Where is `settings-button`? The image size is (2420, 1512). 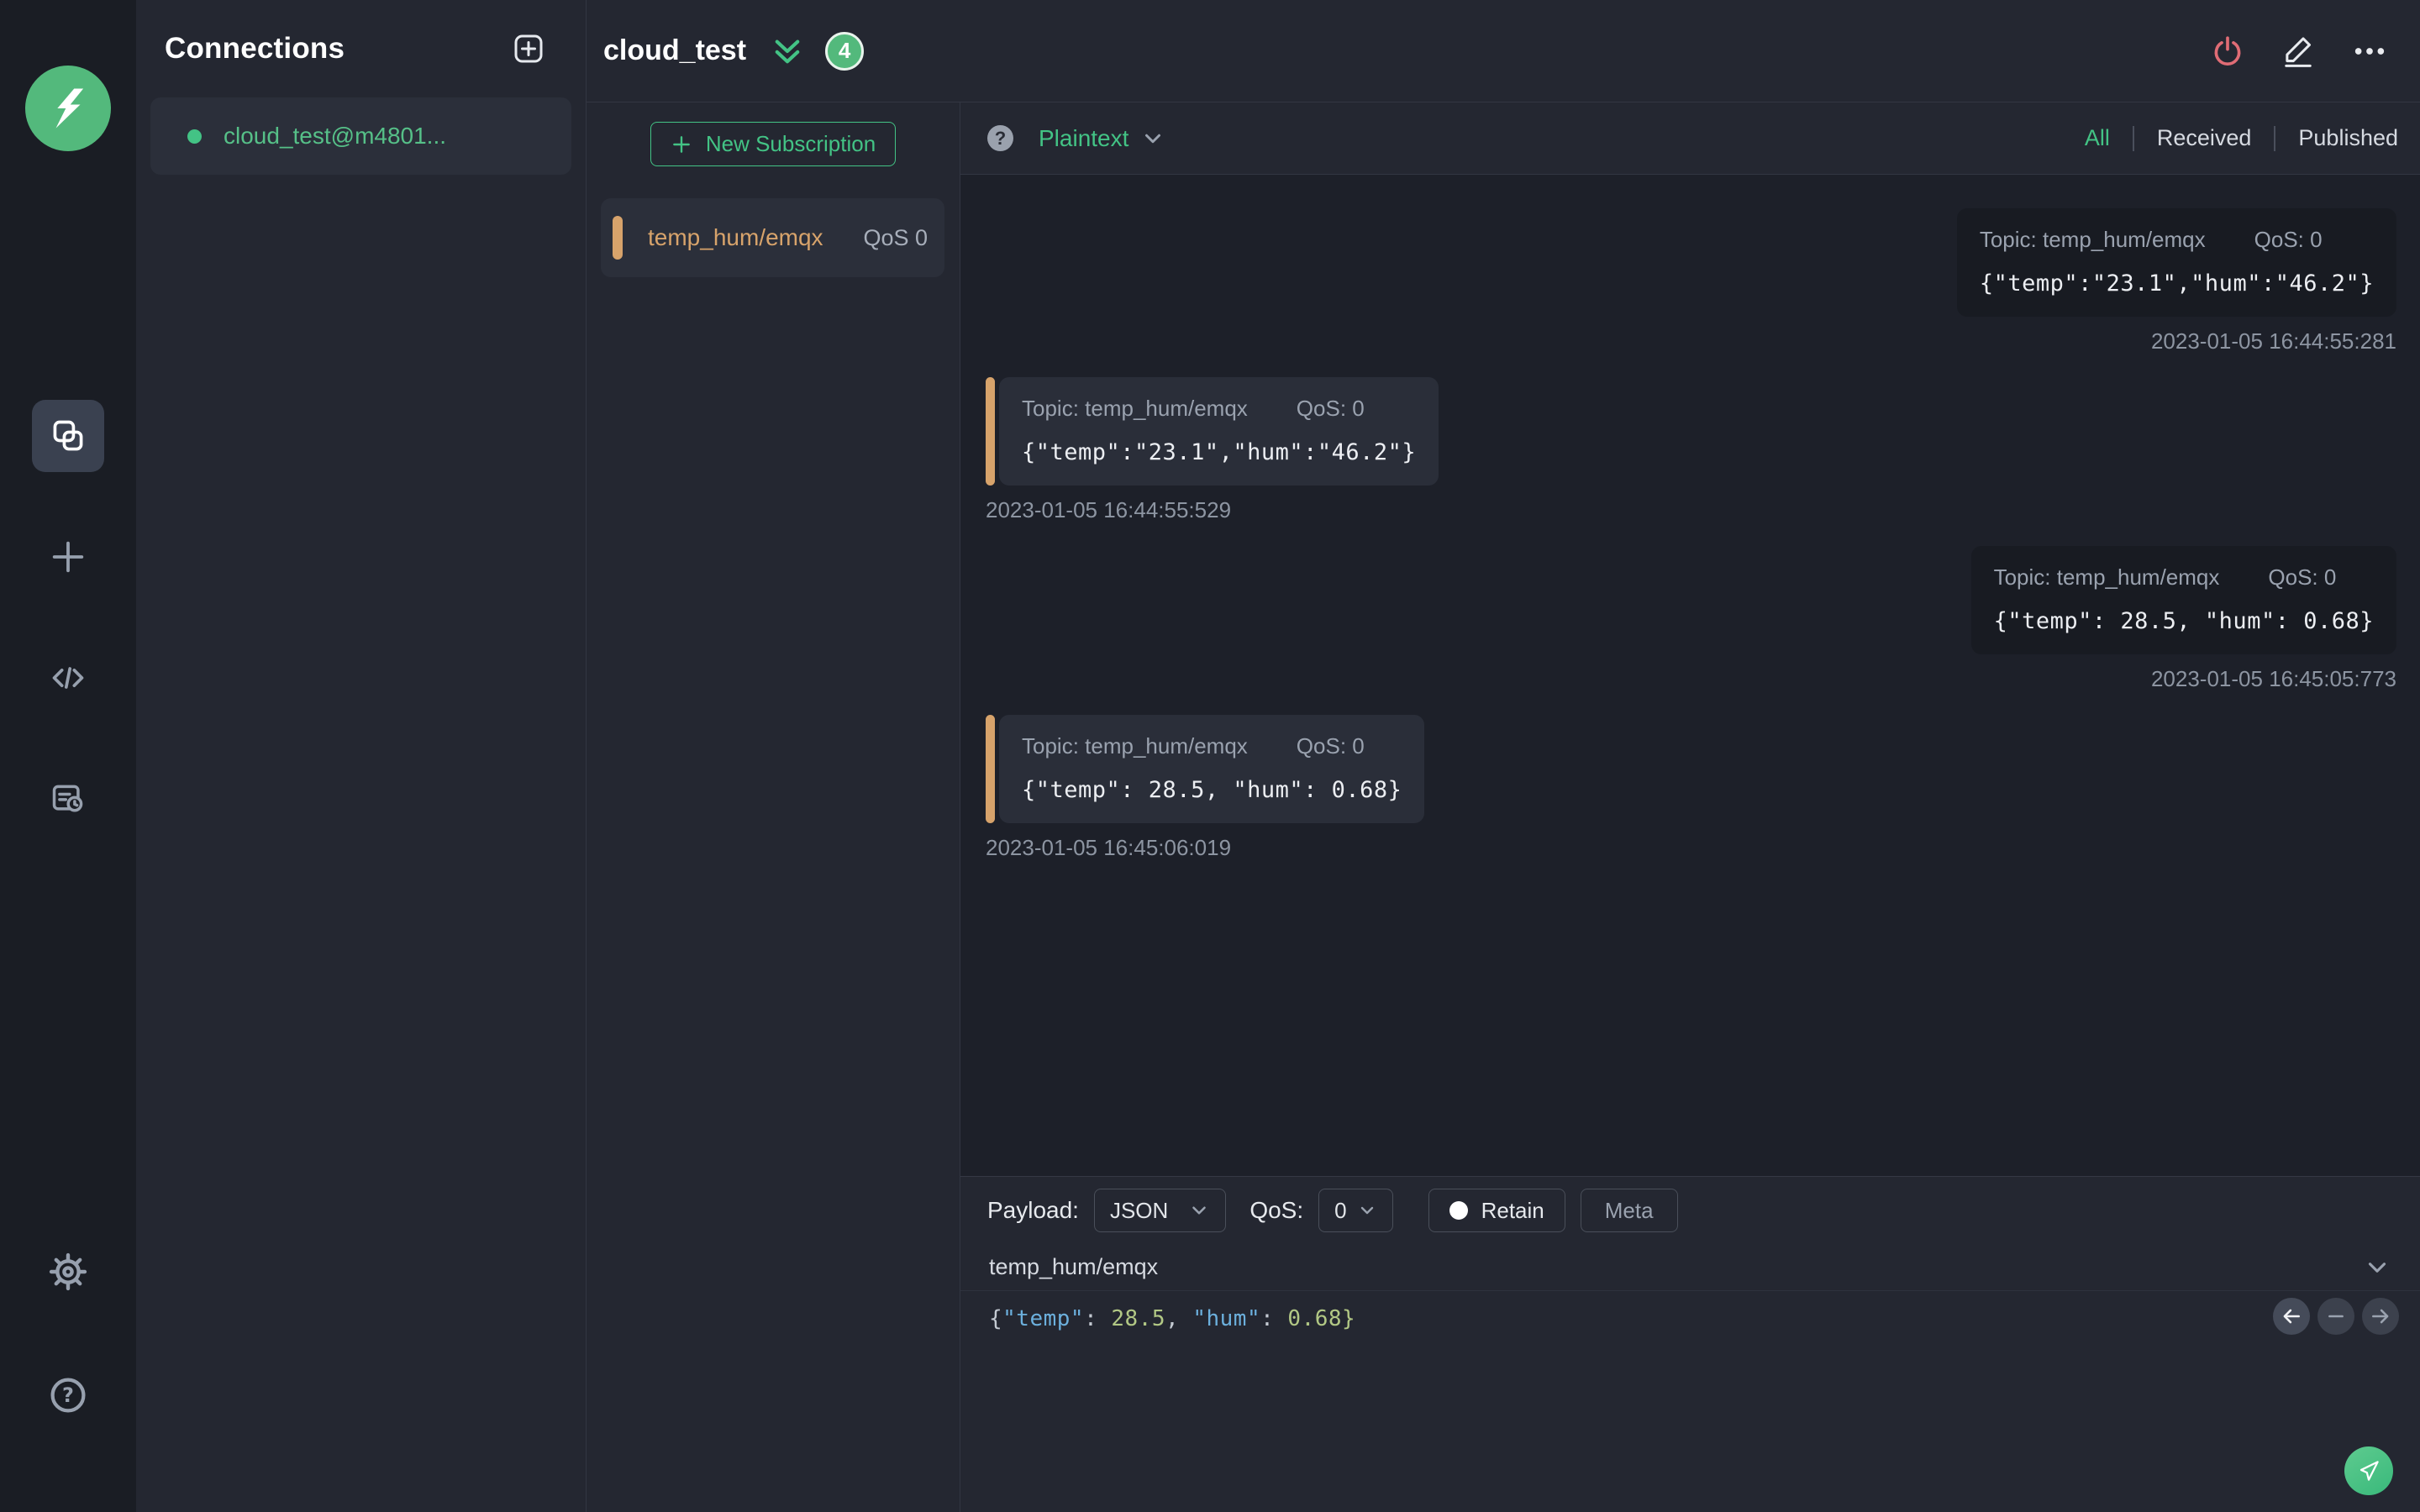 settings-button is located at coordinates (68, 1272).